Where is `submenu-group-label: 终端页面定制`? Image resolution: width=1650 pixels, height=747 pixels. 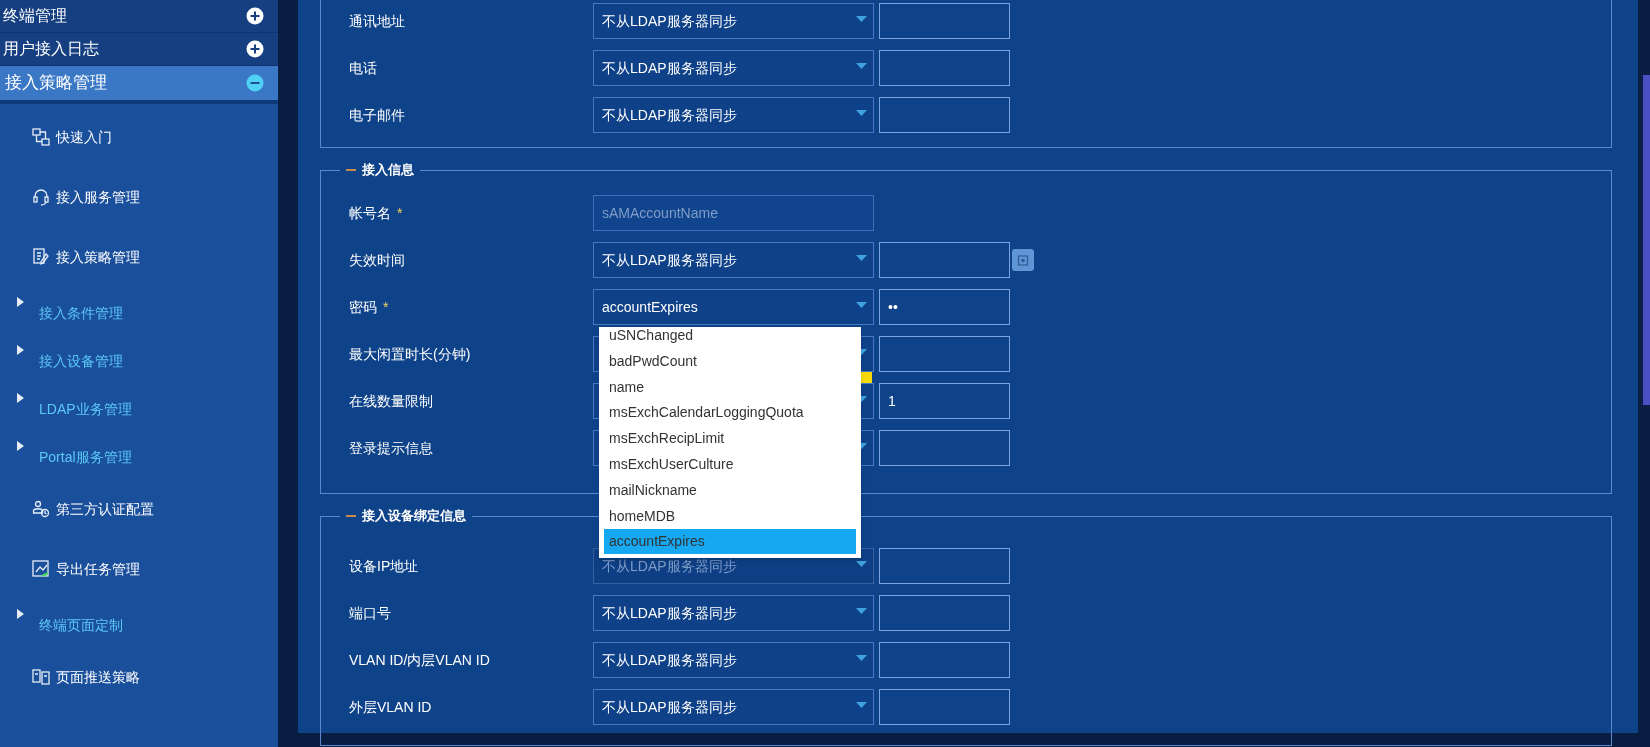
submenu-group-label: 终端页面定制 is located at coordinates (81, 625).